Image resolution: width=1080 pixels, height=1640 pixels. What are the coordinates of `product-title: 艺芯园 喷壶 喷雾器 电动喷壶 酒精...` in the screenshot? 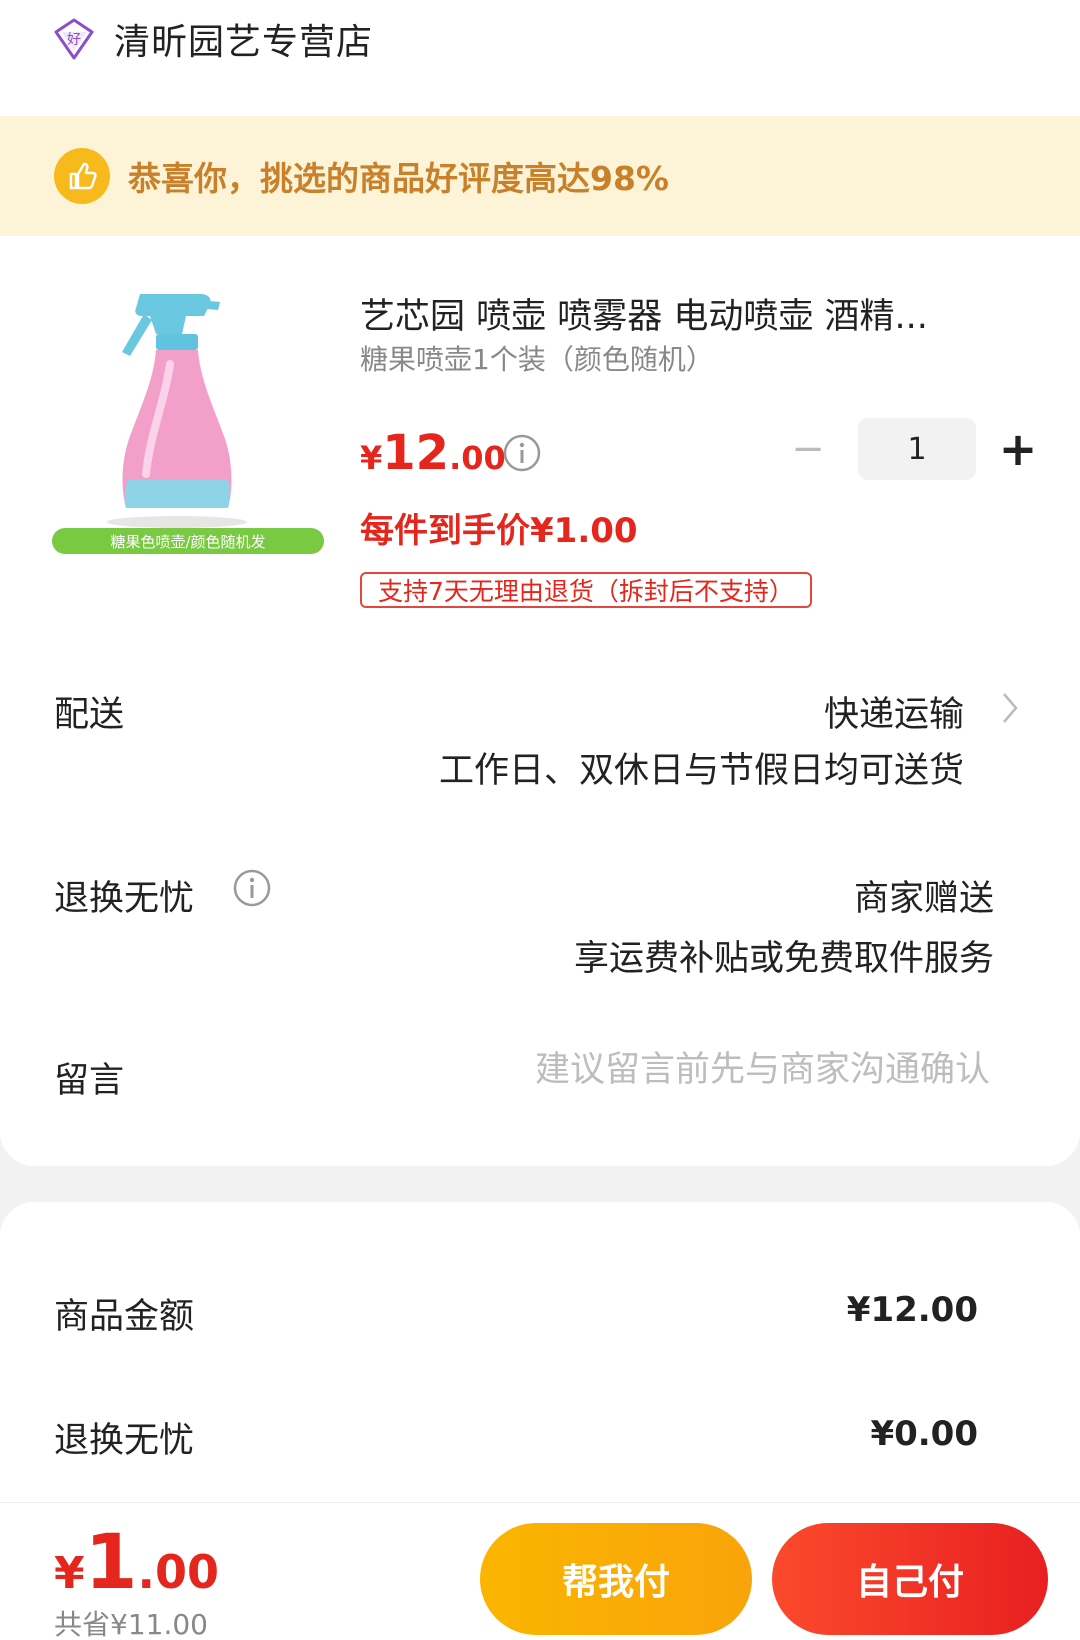 It's located at (670, 313).